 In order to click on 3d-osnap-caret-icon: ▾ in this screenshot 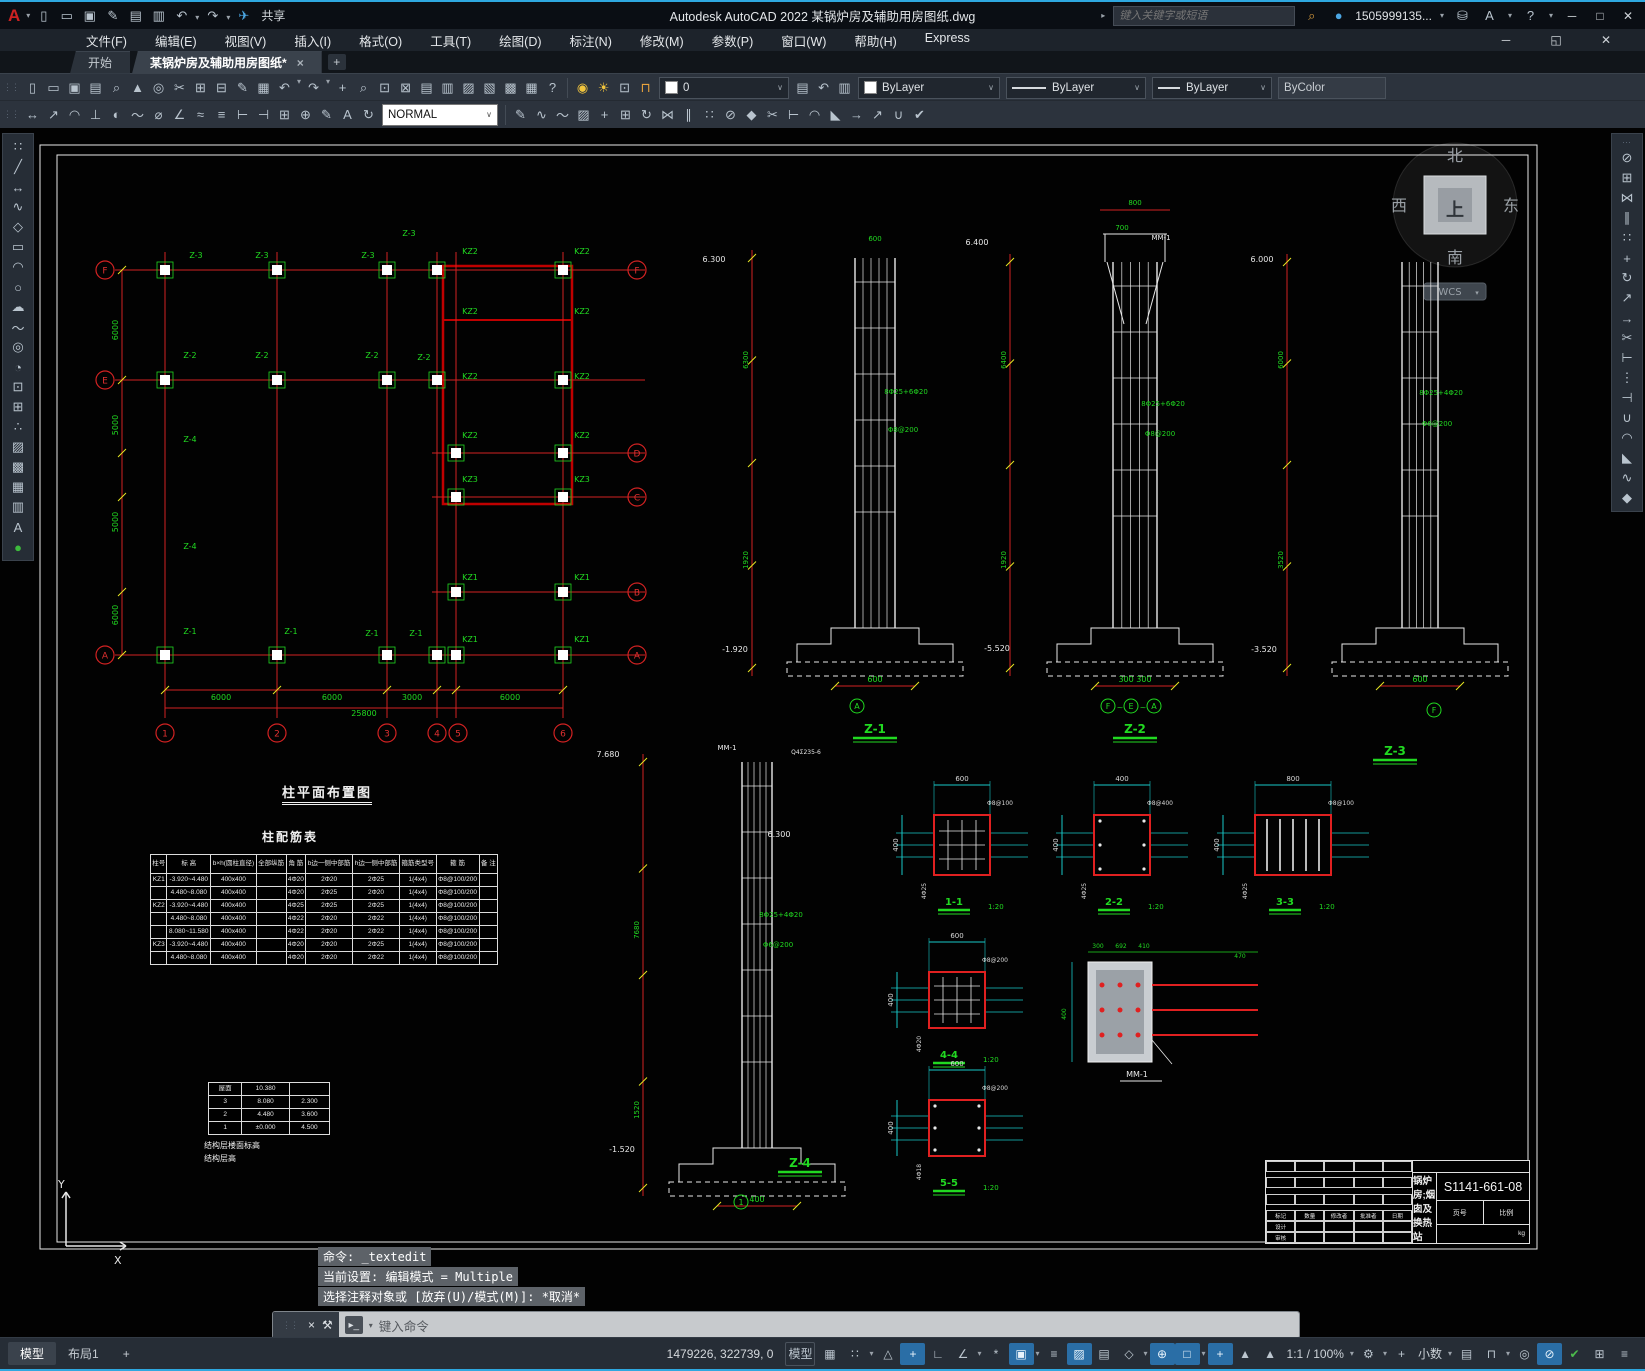, I will do `click(1146, 1353)`.